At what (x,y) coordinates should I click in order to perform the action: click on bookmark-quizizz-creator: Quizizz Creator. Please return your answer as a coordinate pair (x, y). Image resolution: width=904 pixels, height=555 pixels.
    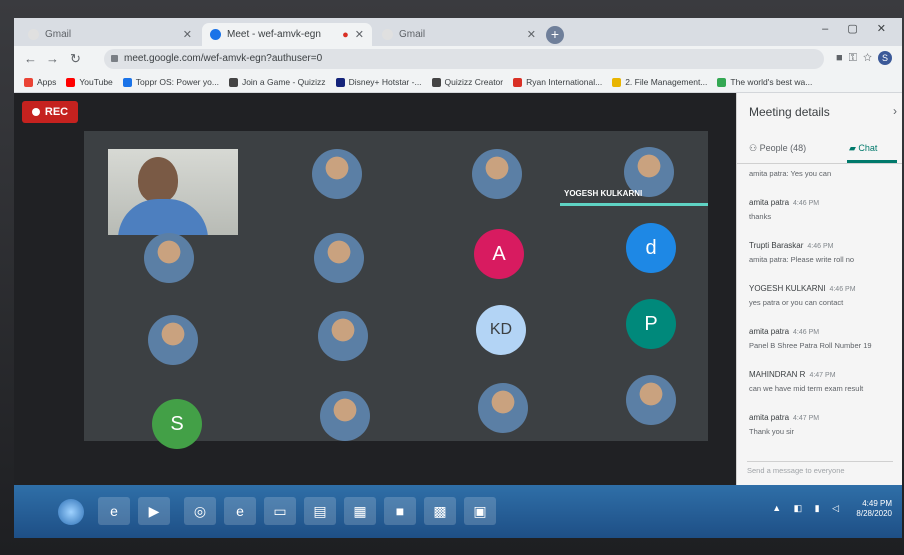
    Looking at the image, I should click on (467, 82).